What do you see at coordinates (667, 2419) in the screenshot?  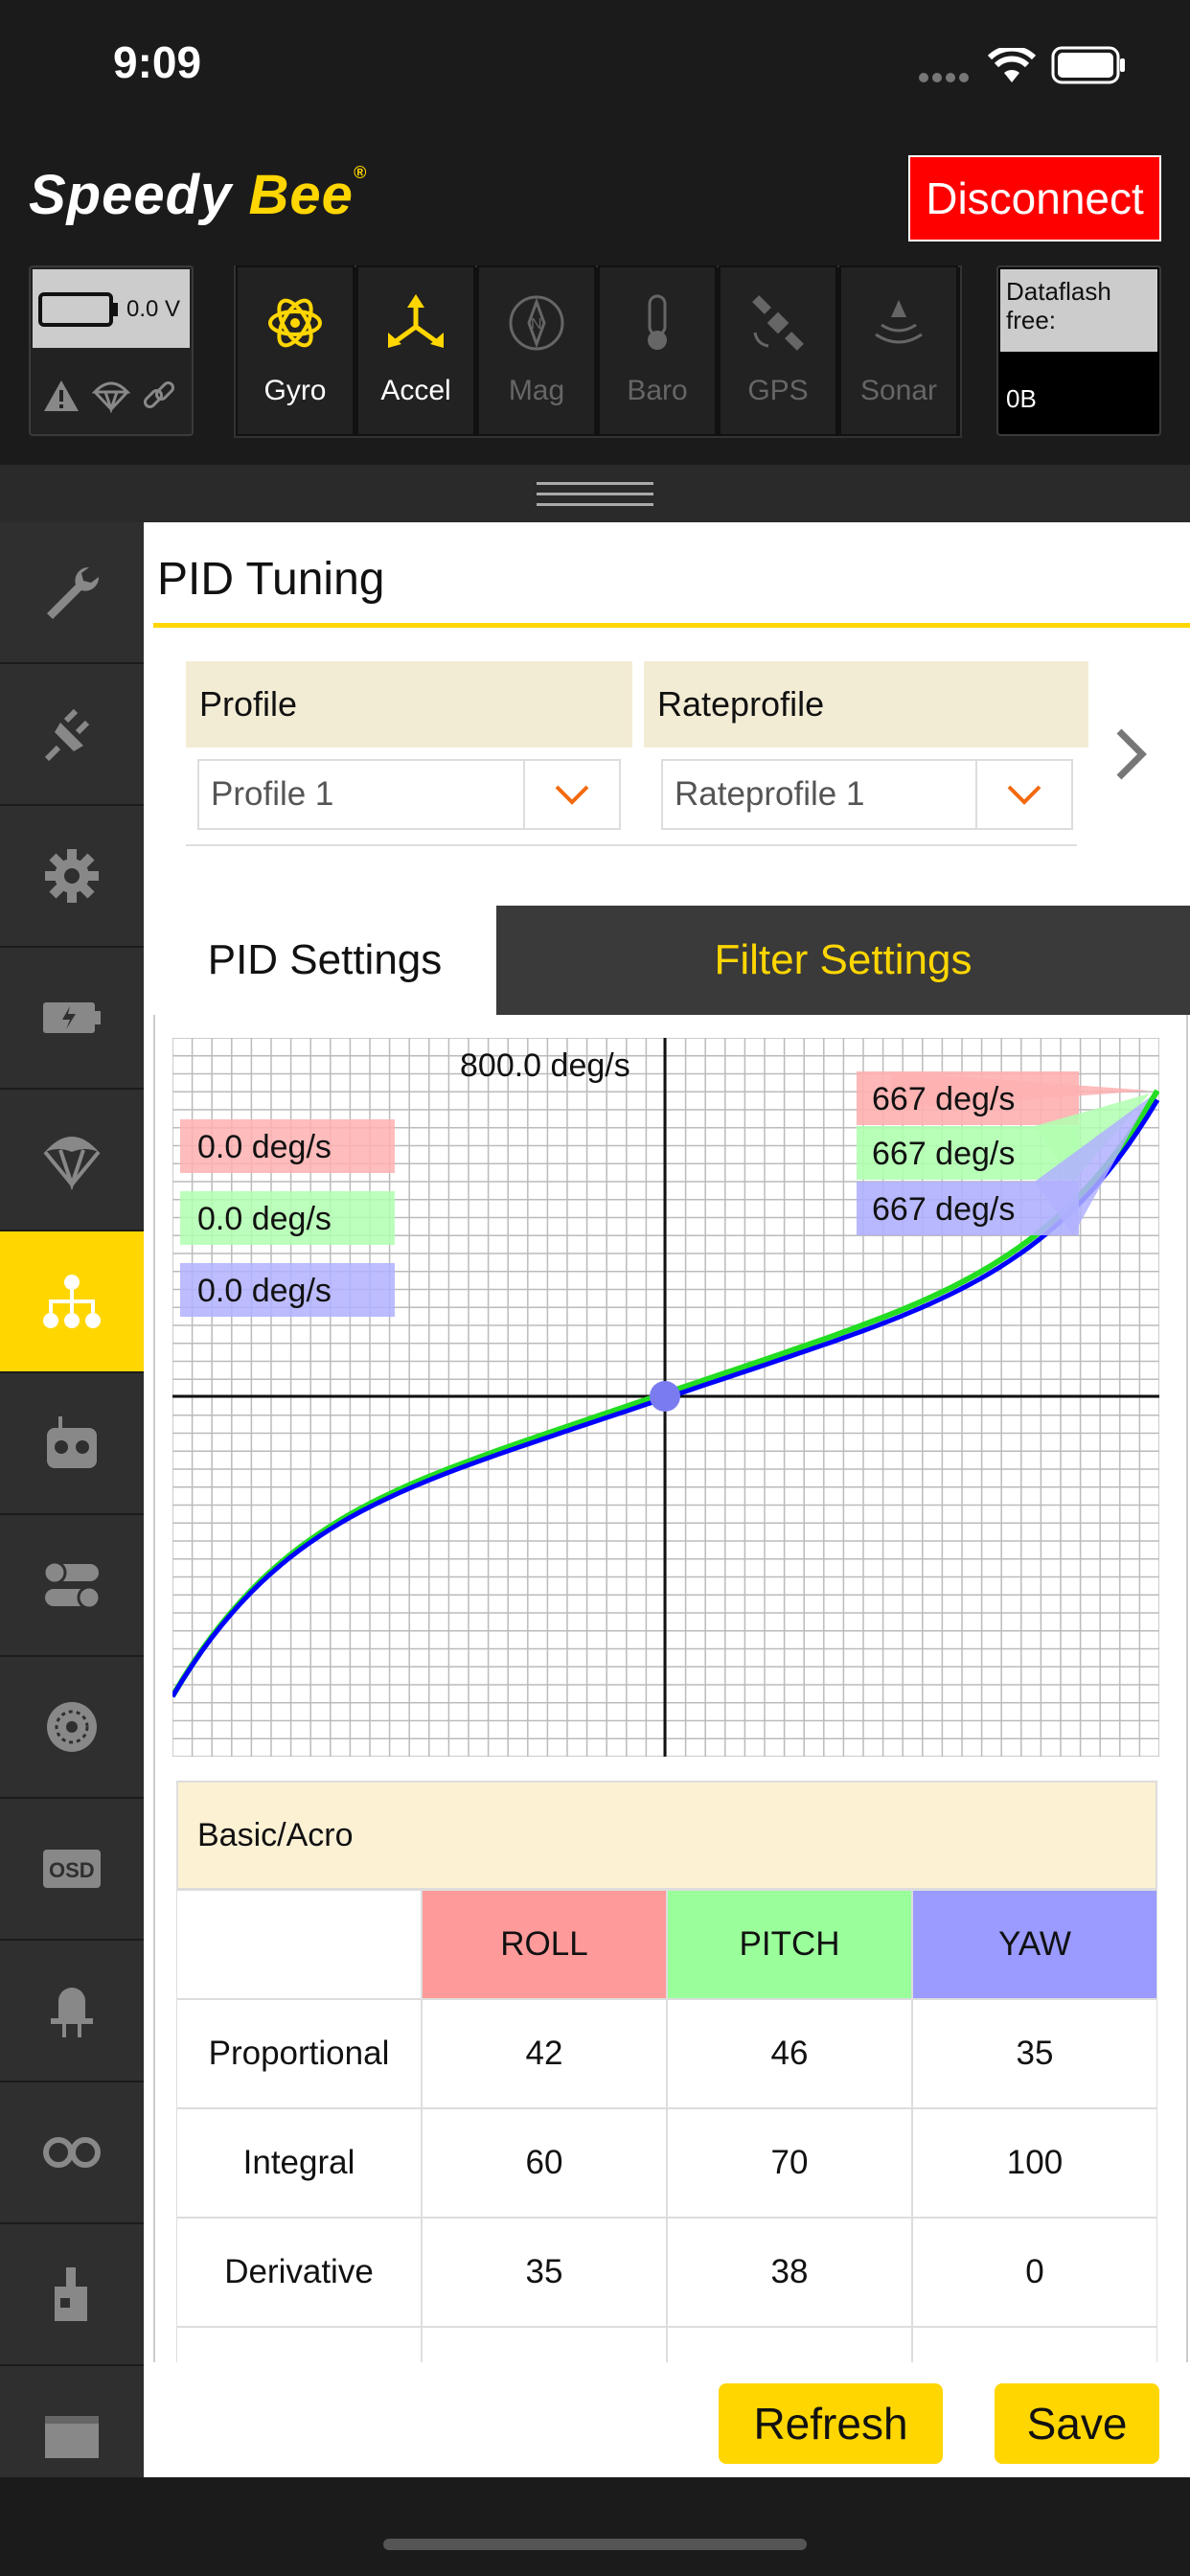 I see `action-bar: Refresh Save` at bounding box center [667, 2419].